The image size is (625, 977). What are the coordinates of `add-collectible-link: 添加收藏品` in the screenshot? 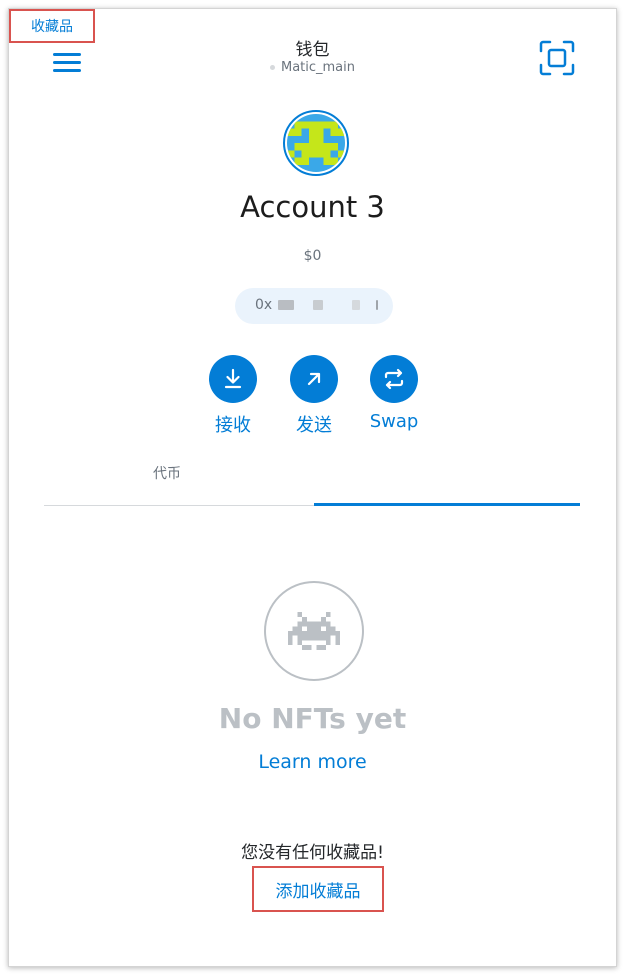 It's located at (318, 889).